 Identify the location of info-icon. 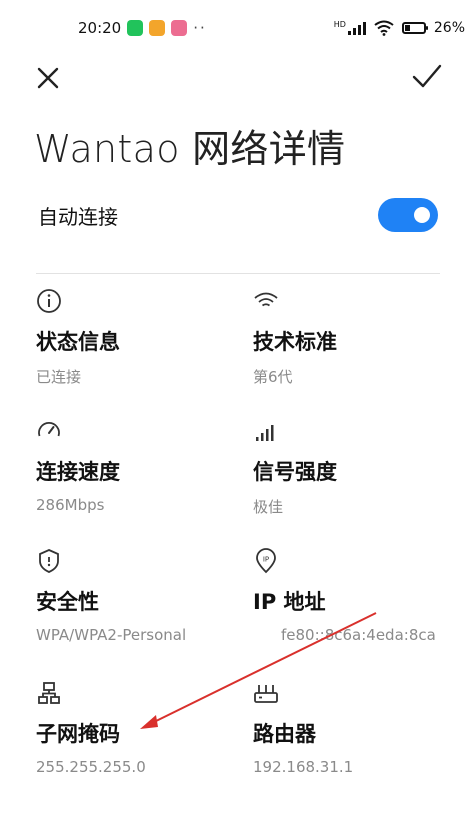
(49, 301).